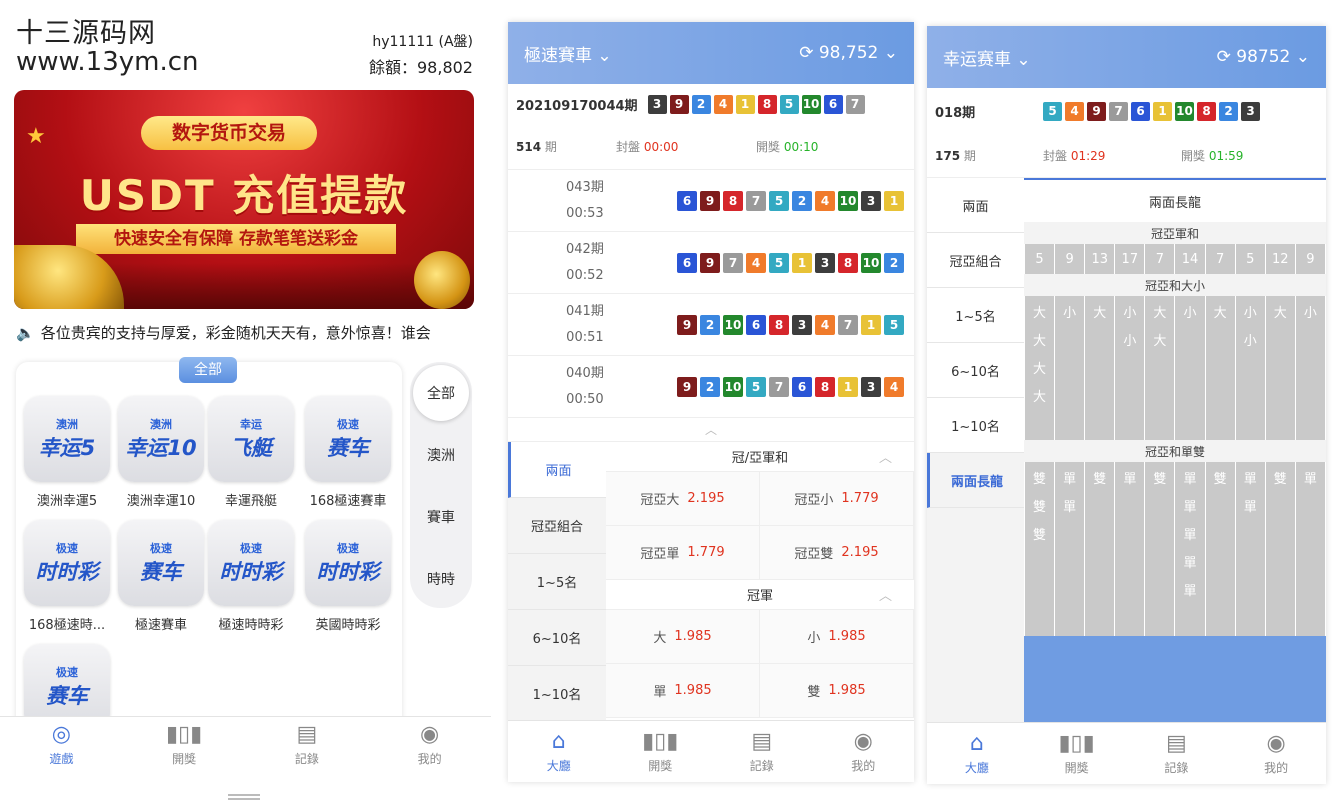 Image resolution: width=1343 pixels, height=810 pixels. Describe the element at coordinates (762, 741) in the screenshot. I see `document-icon: ▤` at that location.